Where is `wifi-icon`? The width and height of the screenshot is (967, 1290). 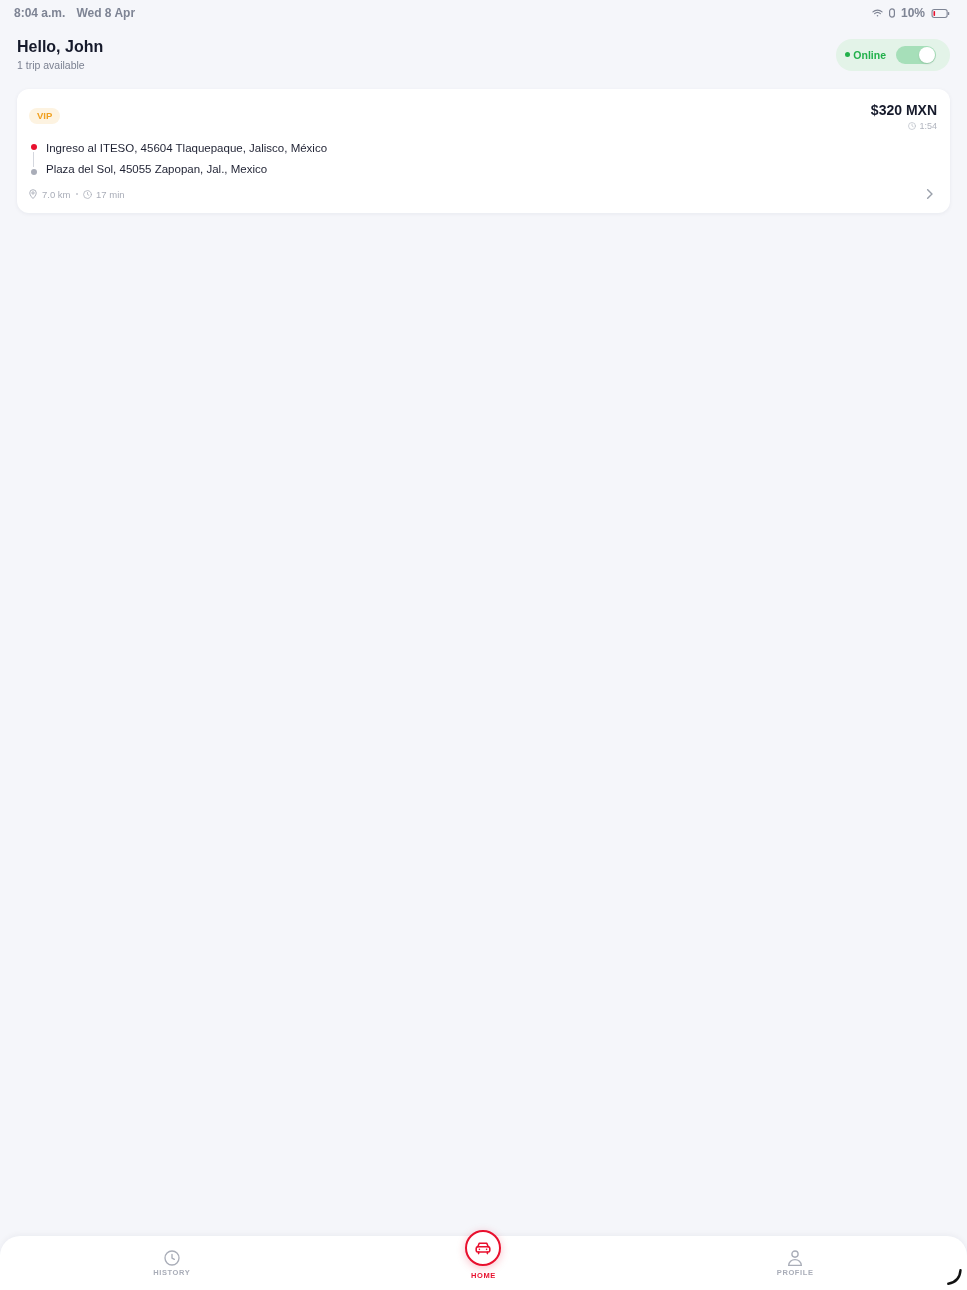
wifi-icon is located at coordinates (877, 13).